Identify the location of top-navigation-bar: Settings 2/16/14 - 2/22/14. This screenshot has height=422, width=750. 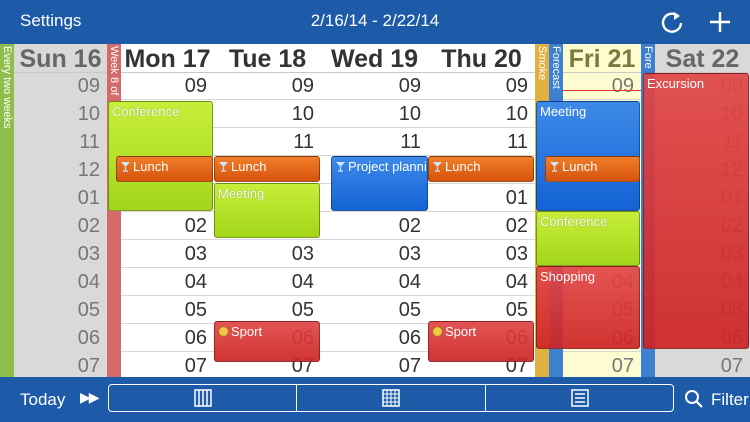
(375, 22).